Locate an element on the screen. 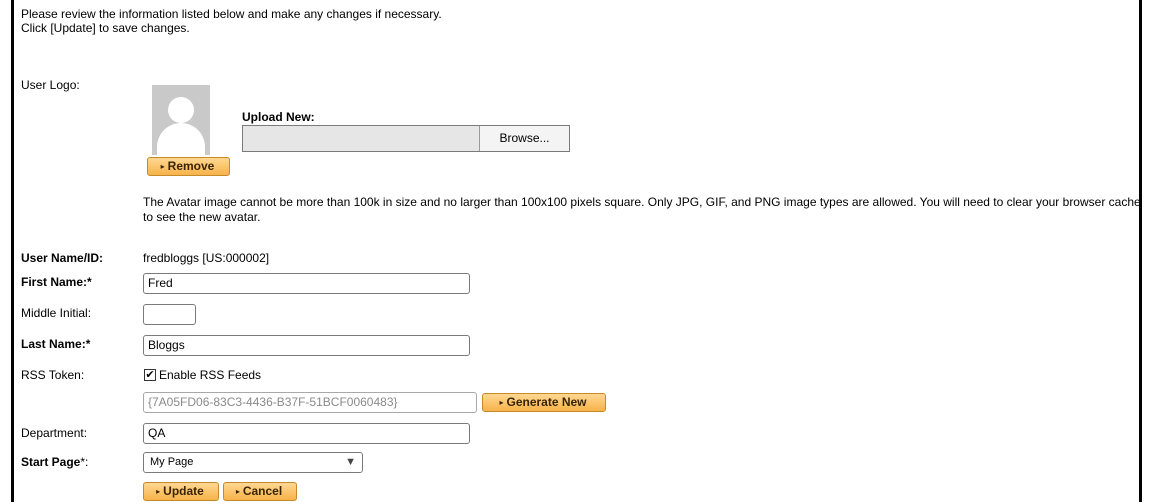 This screenshot has height=504, width=1150. last-name-input: Bloggs is located at coordinates (306, 345).